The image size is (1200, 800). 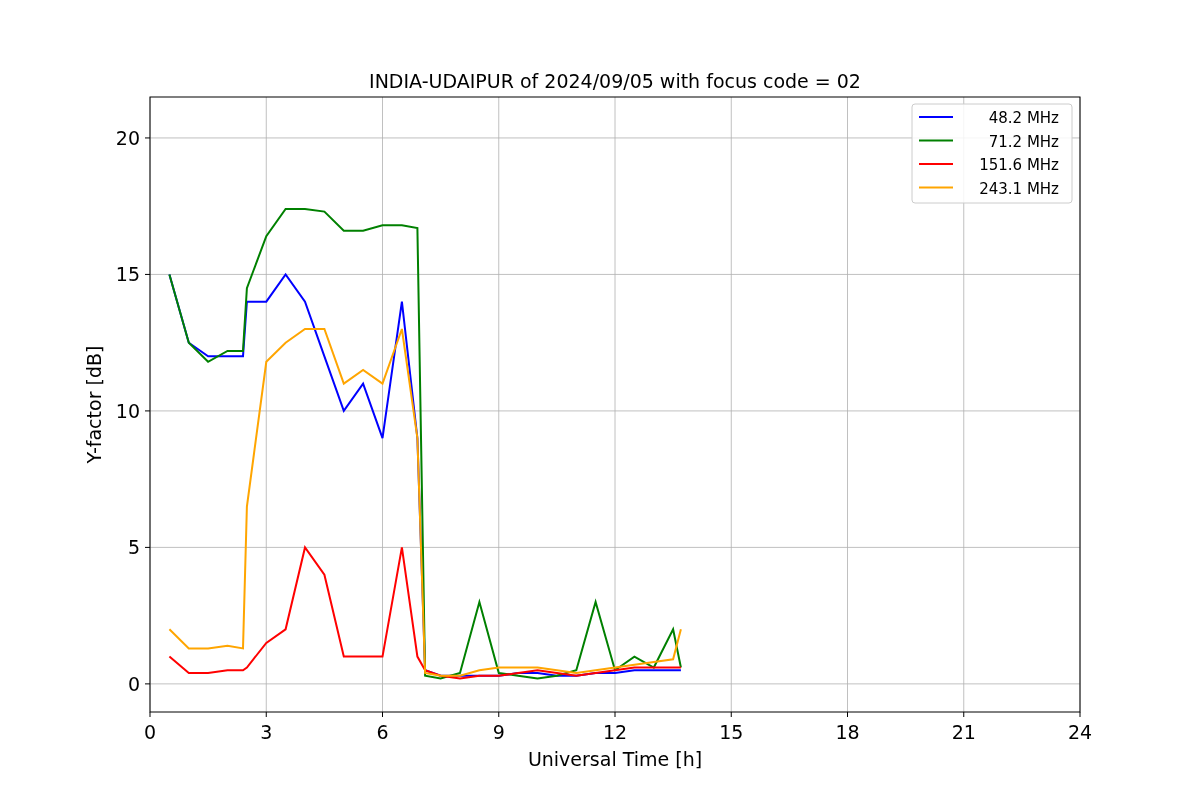 What do you see at coordinates (150, 732) in the screenshot?
I see `x-tick-label: 0` at bounding box center [150, 732].